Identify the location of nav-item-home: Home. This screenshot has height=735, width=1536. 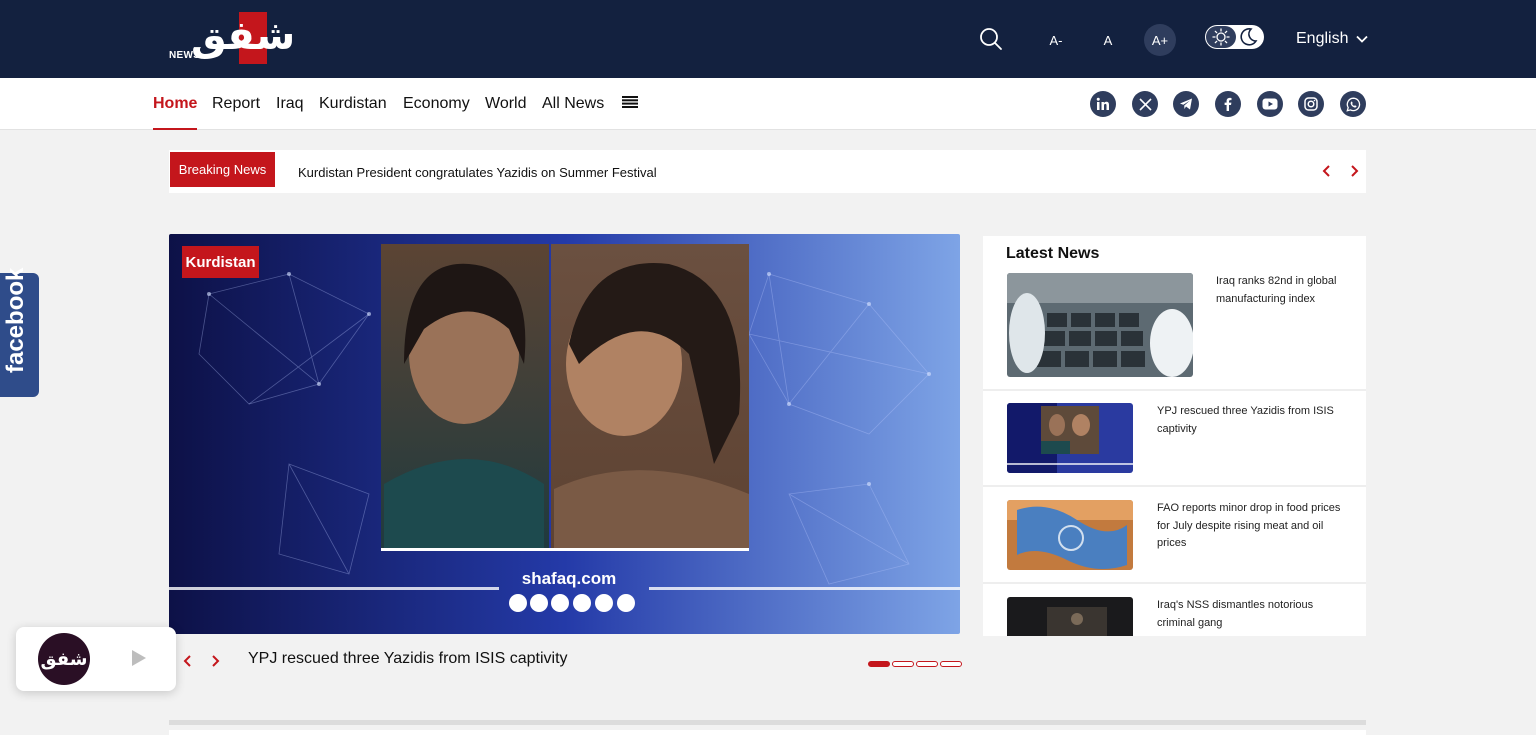
(175, 104).